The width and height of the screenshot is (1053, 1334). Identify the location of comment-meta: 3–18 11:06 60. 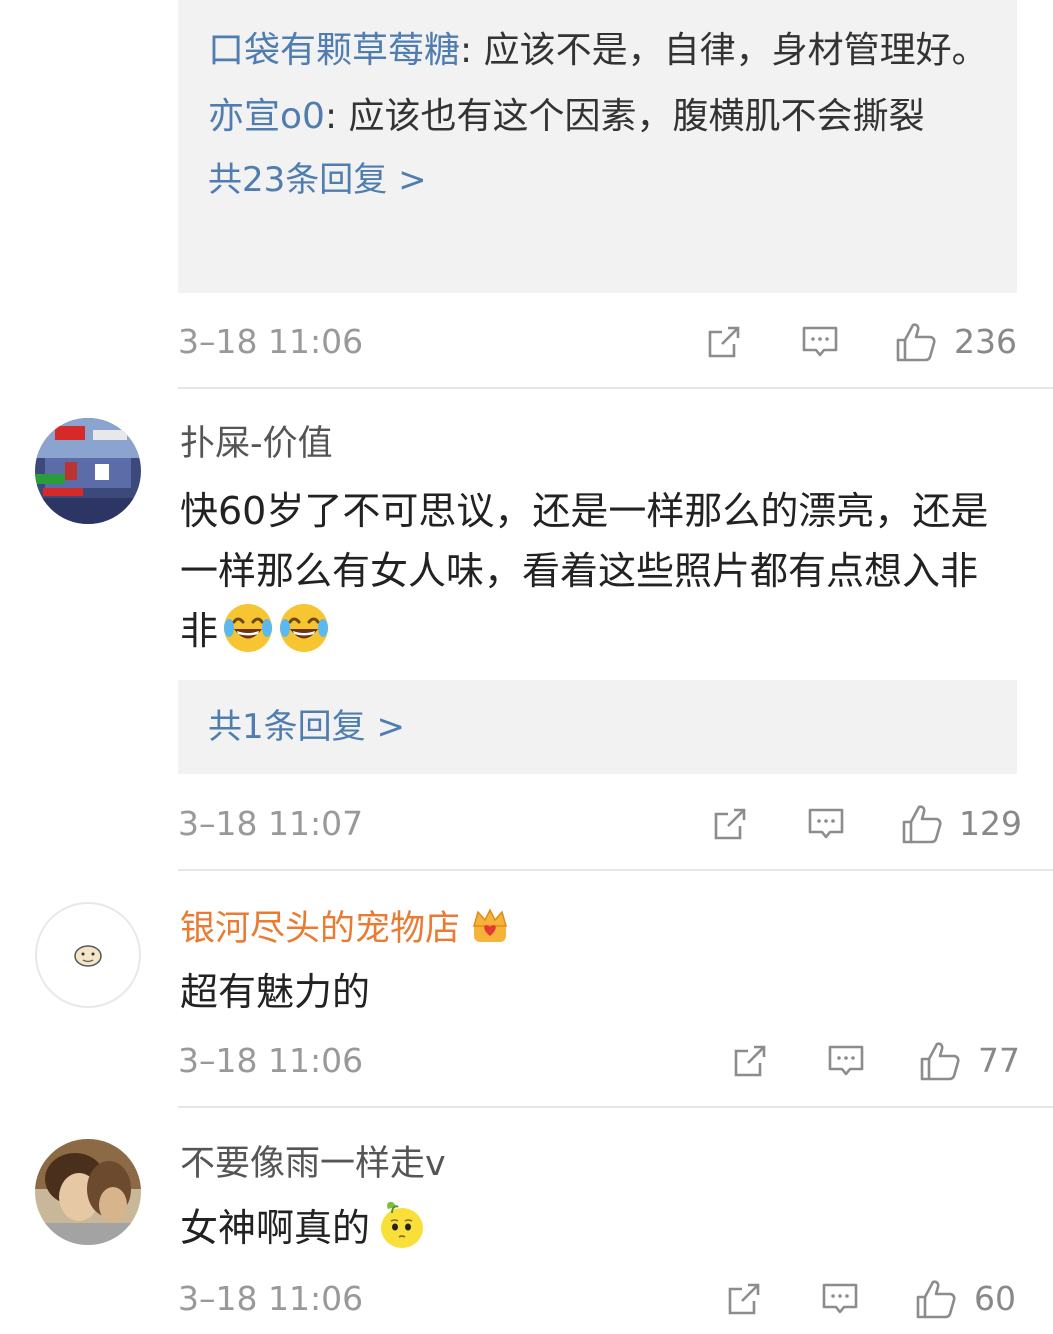
(597, 1300).